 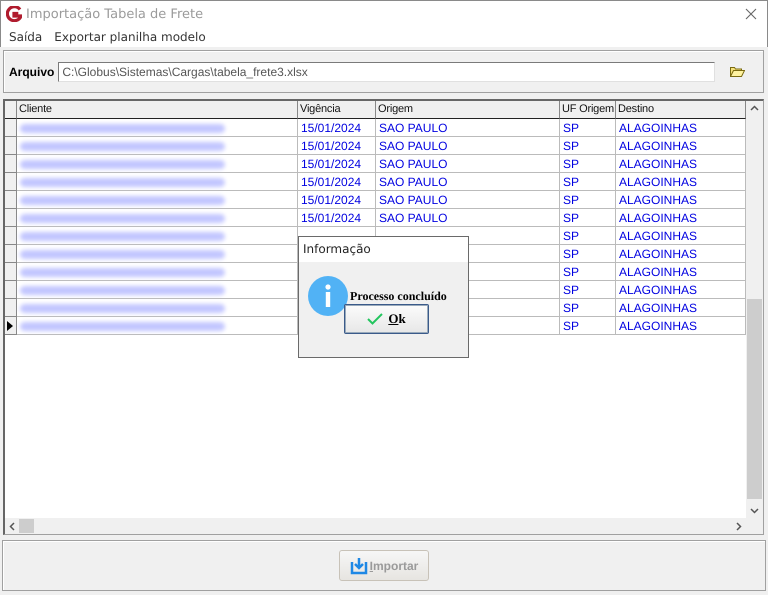 I want to click on field-label: Arquivo, so click(x=31, y=71).